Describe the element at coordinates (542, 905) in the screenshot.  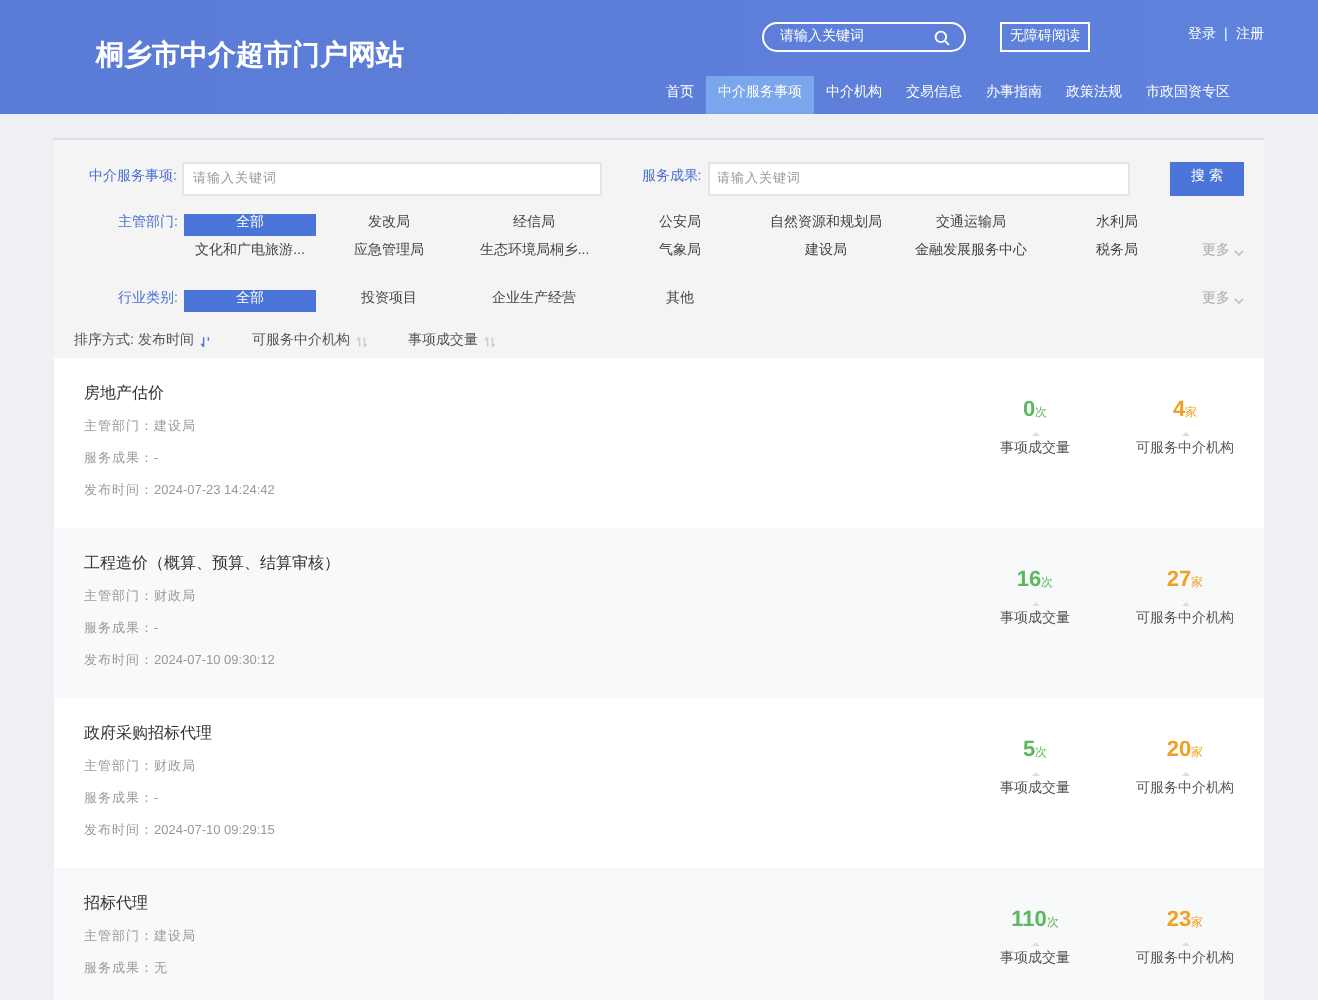
I see `item-title: 招标代理` at that location.